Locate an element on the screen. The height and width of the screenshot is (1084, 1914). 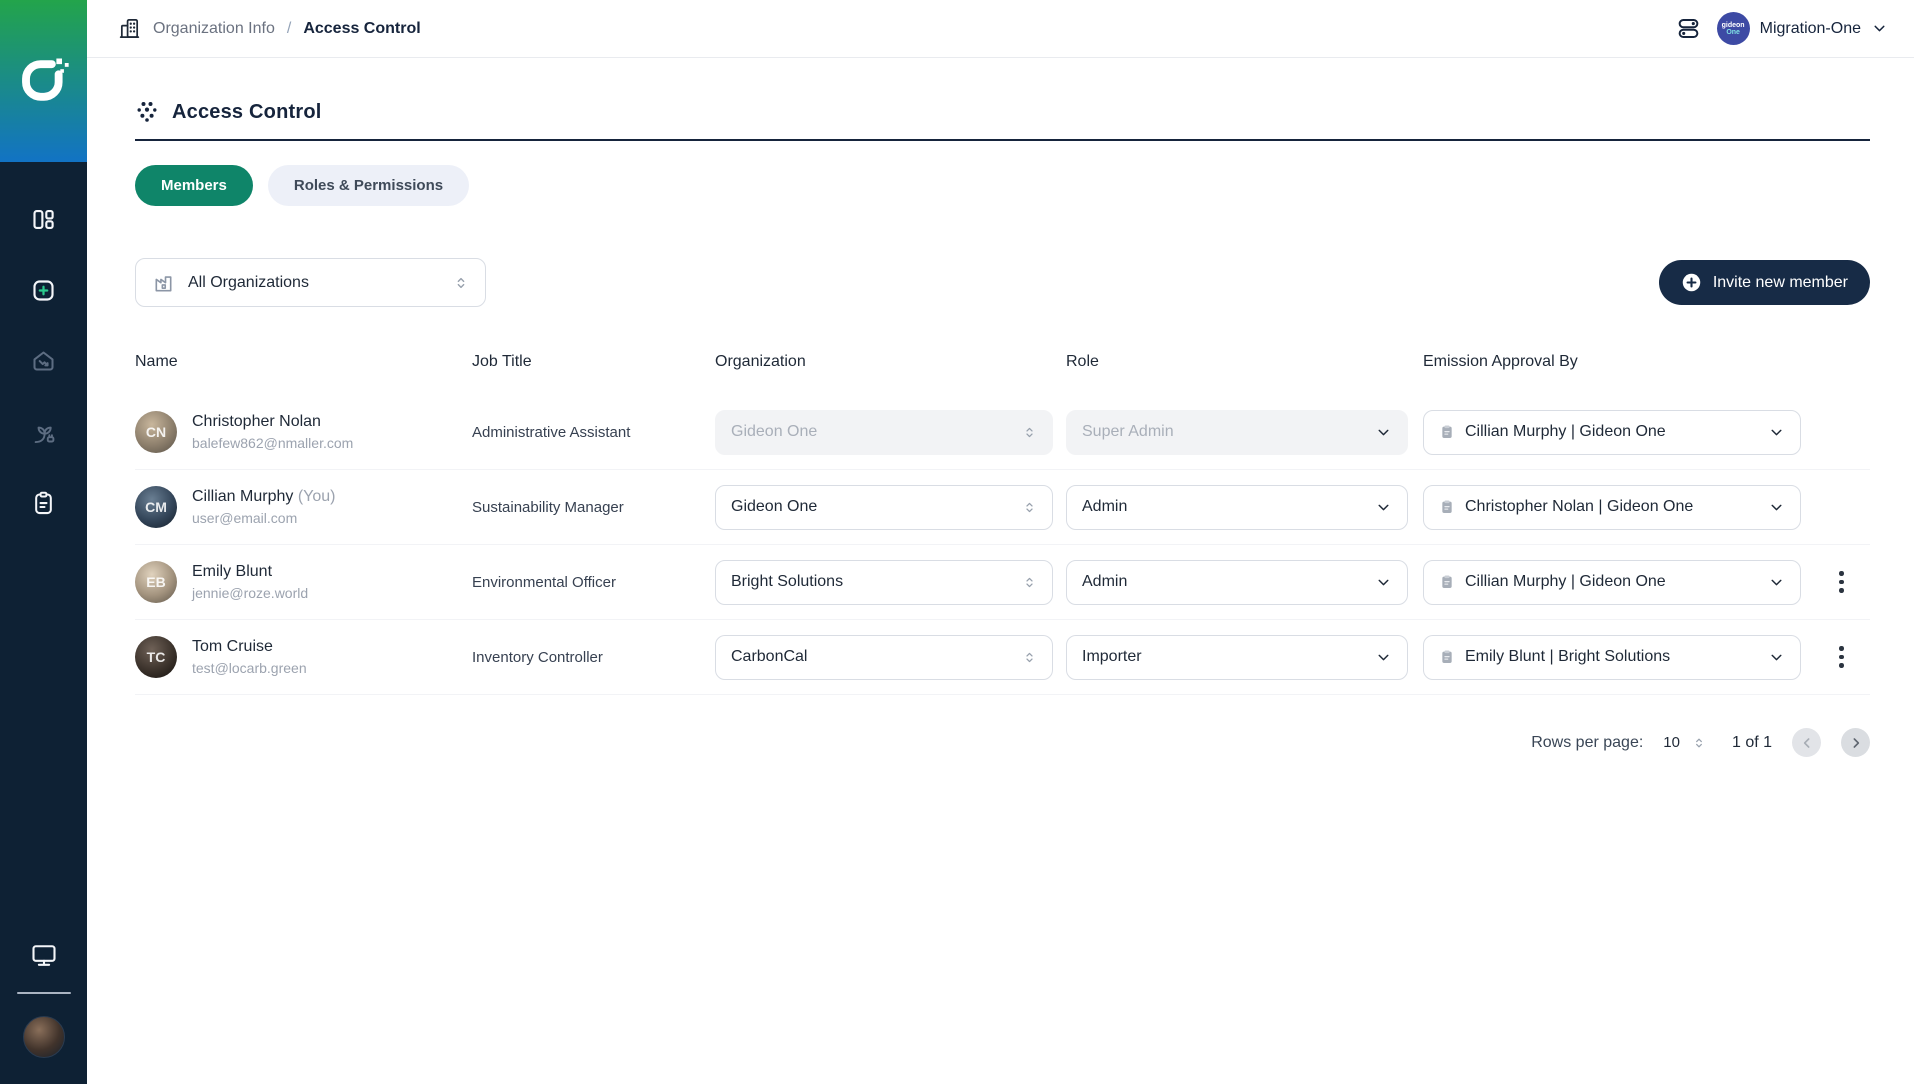
breadcrumb-section: Organization Info is located at coordinates (214, 29).